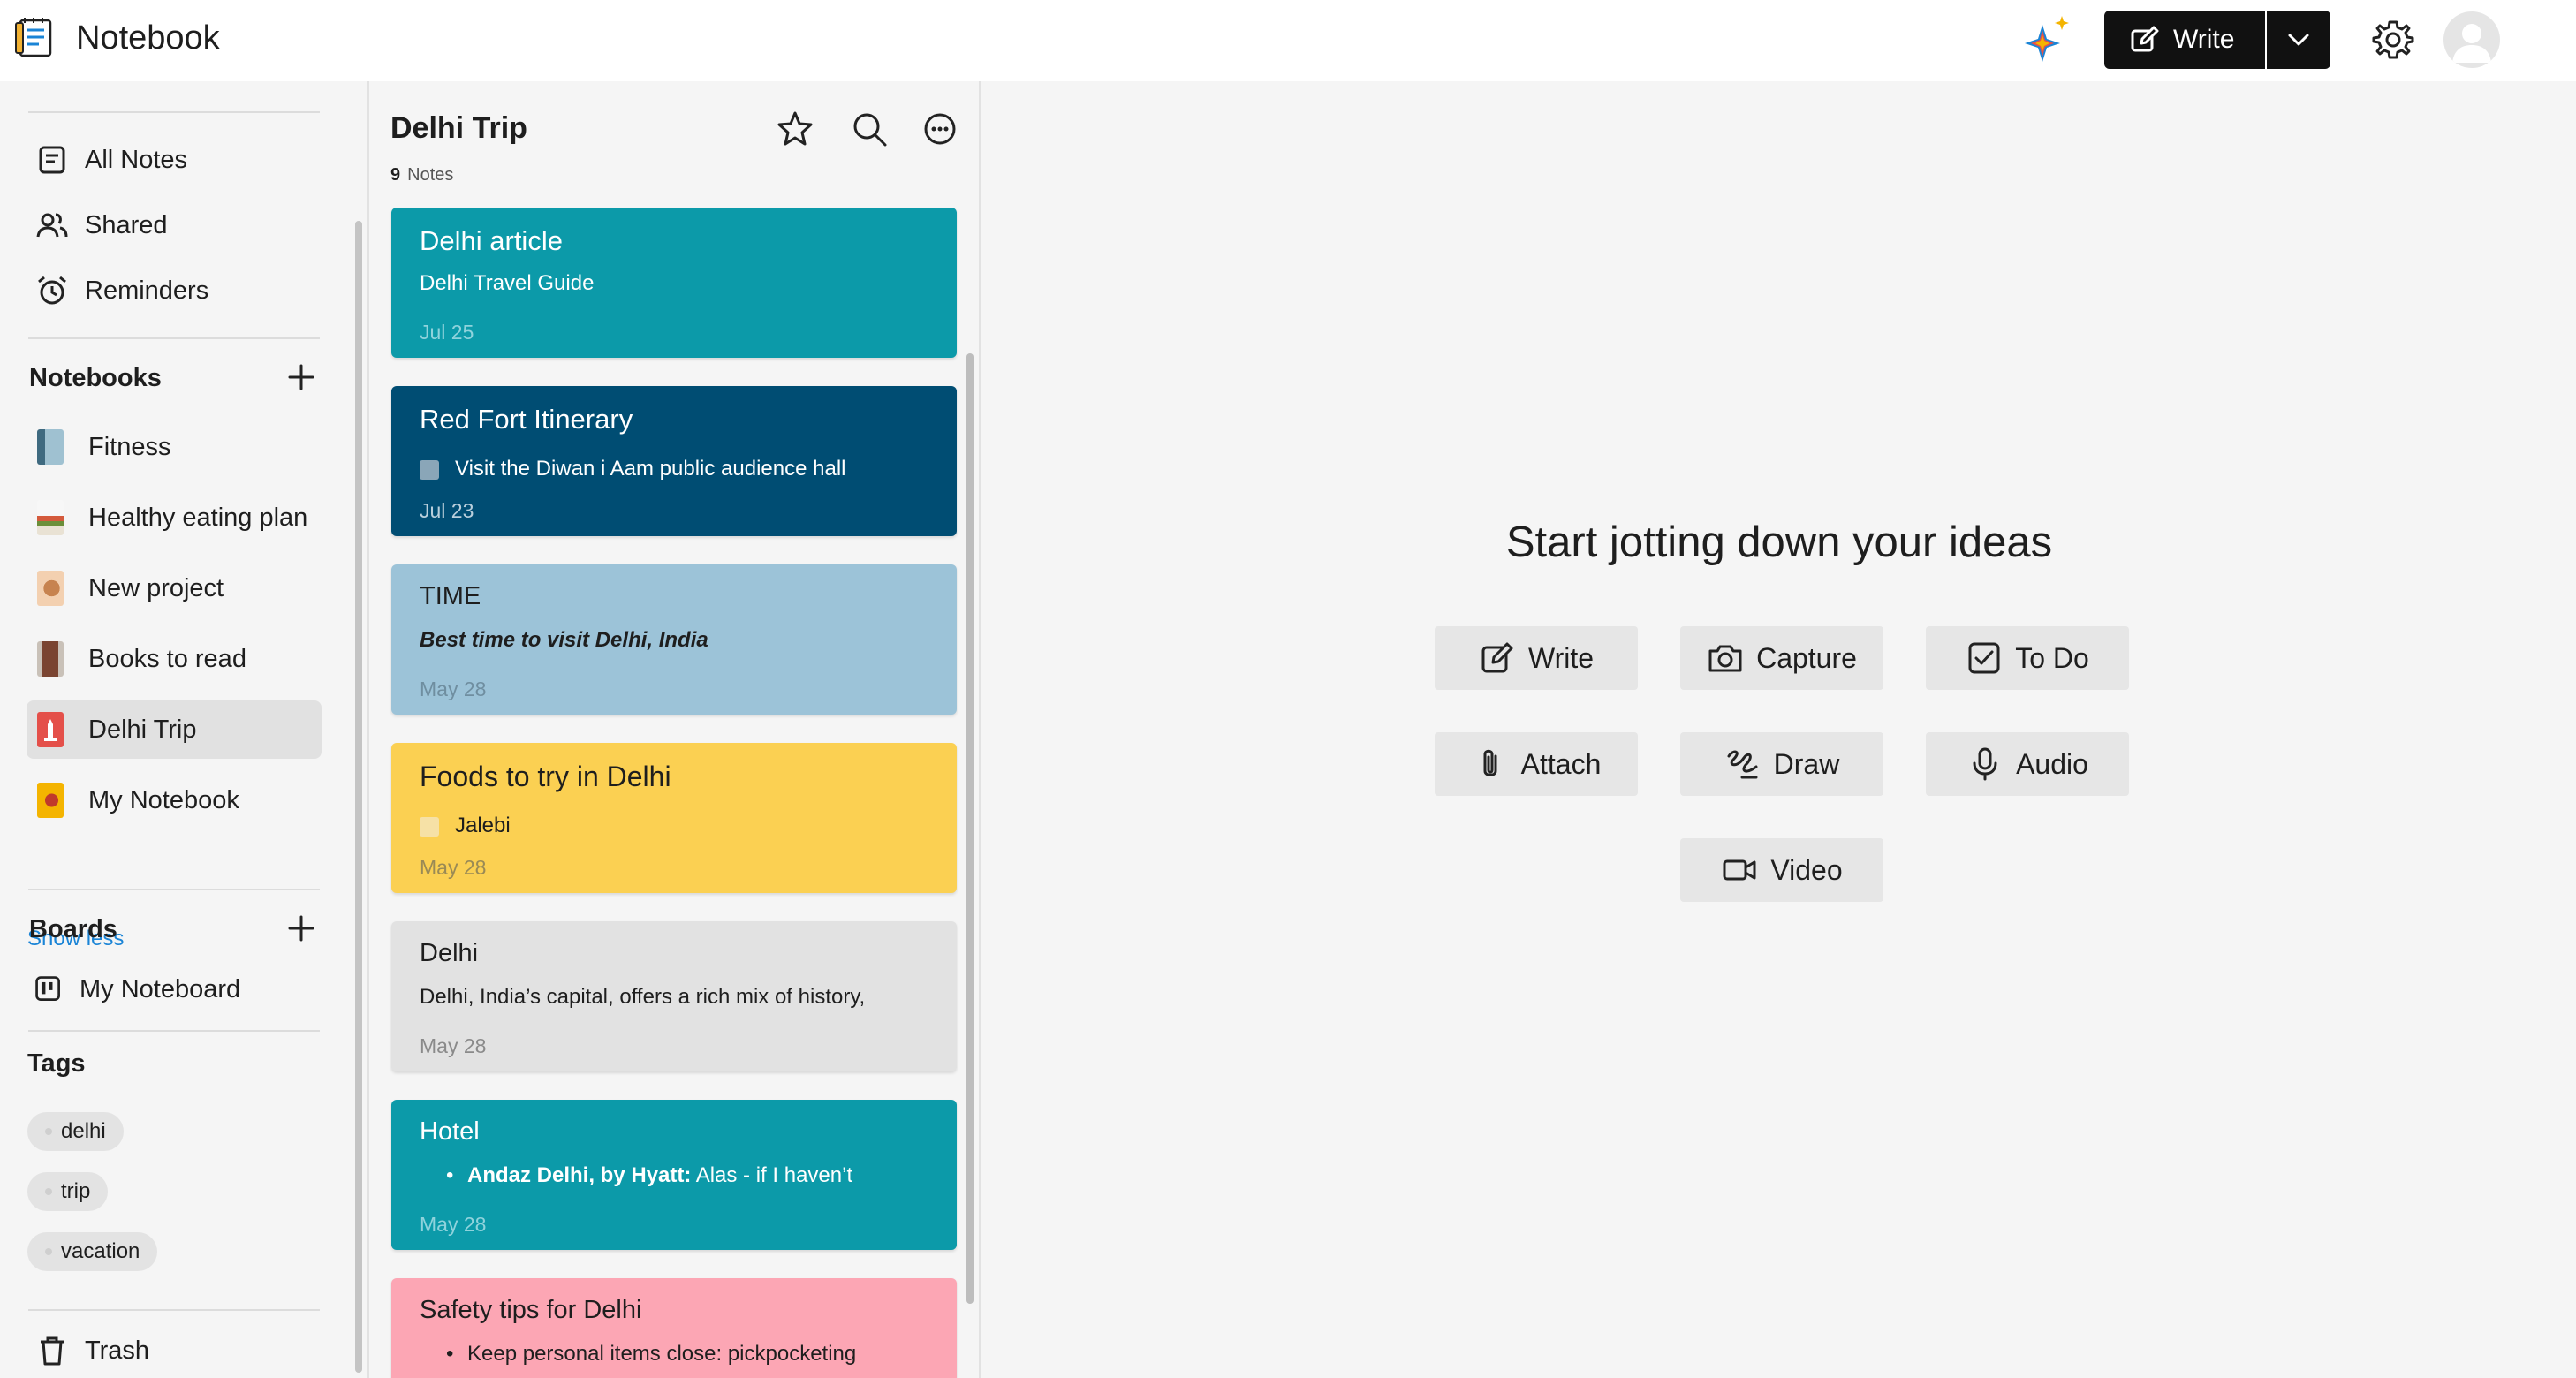 This screenshot has width=2576, height=1378. I want to click on notebook-label: Healthy eating plan, so click(198, 517).